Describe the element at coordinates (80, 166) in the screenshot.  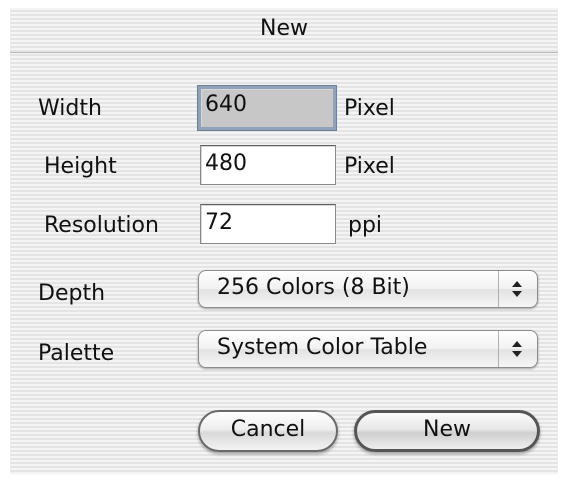
I see `height-label: Height` at that location.